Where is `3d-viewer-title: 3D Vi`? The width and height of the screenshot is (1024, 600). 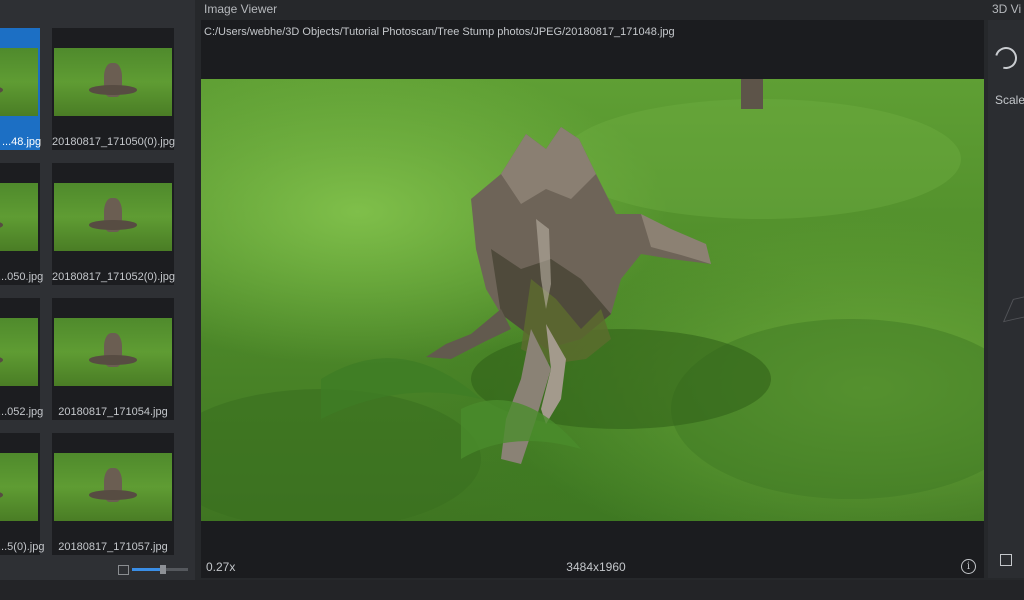 3d-viewer-title: 3D Vi is located at coordinates (1007, 9).